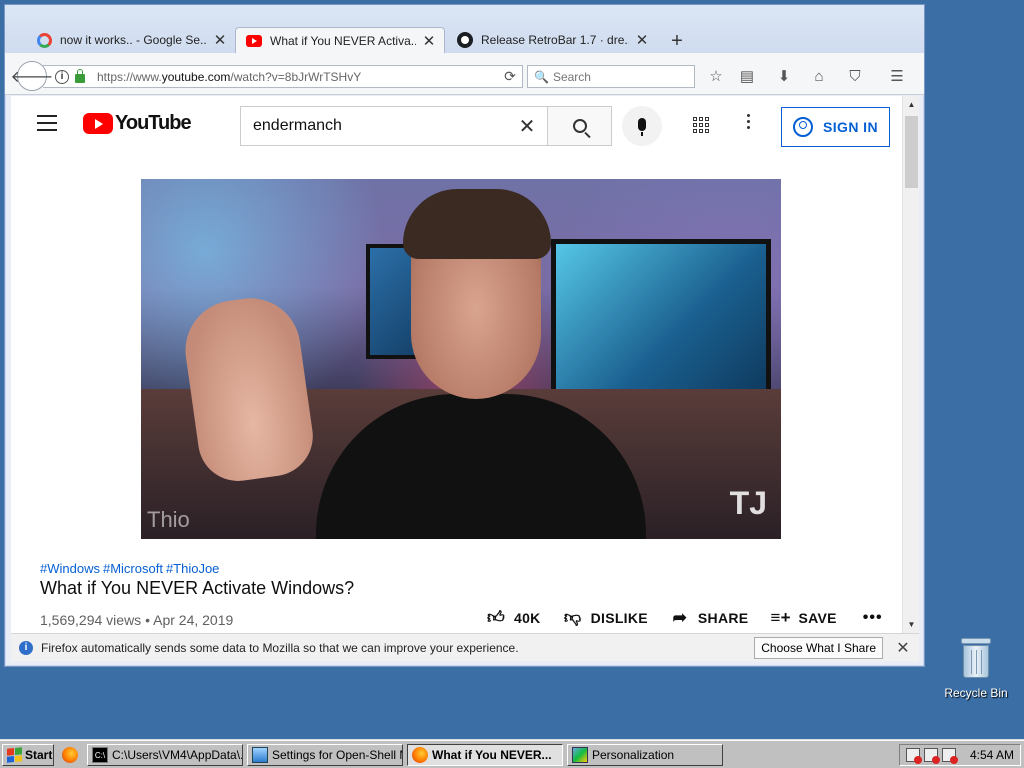 This screenshot has height=768, width=1024. I want to click on video-hashtags: #Windows #Microsoft #ThioJoe, so click(131, 568).